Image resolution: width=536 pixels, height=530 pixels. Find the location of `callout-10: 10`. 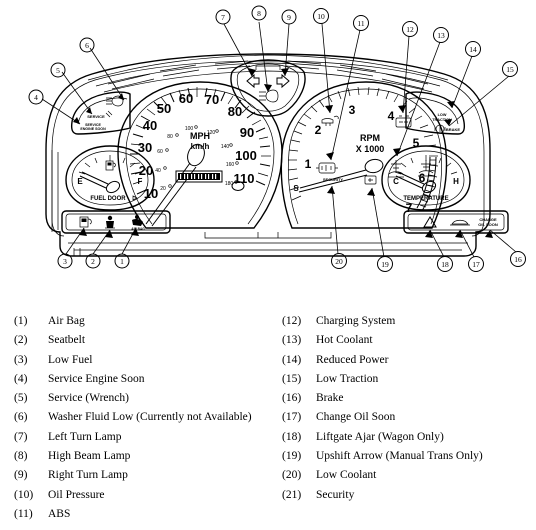

callout-10: 10 is located at coordinates (321, 16).